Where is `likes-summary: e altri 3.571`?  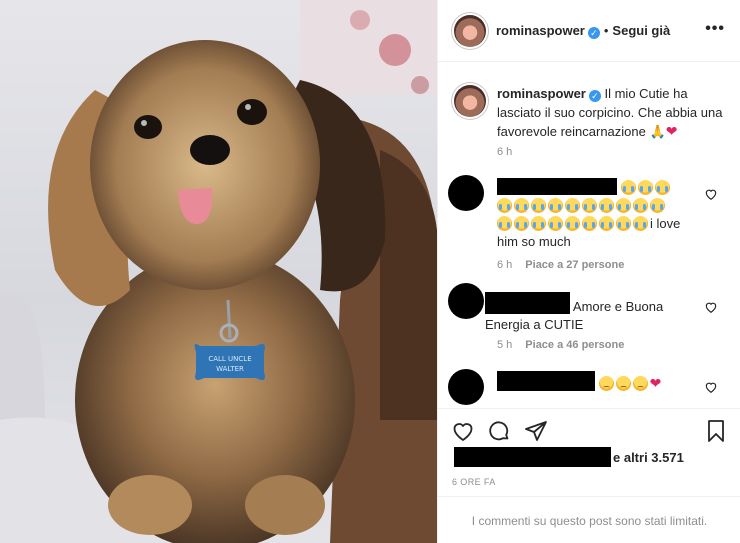 likes-summary: e altri 3.571 is located at coordinates (569, 457).